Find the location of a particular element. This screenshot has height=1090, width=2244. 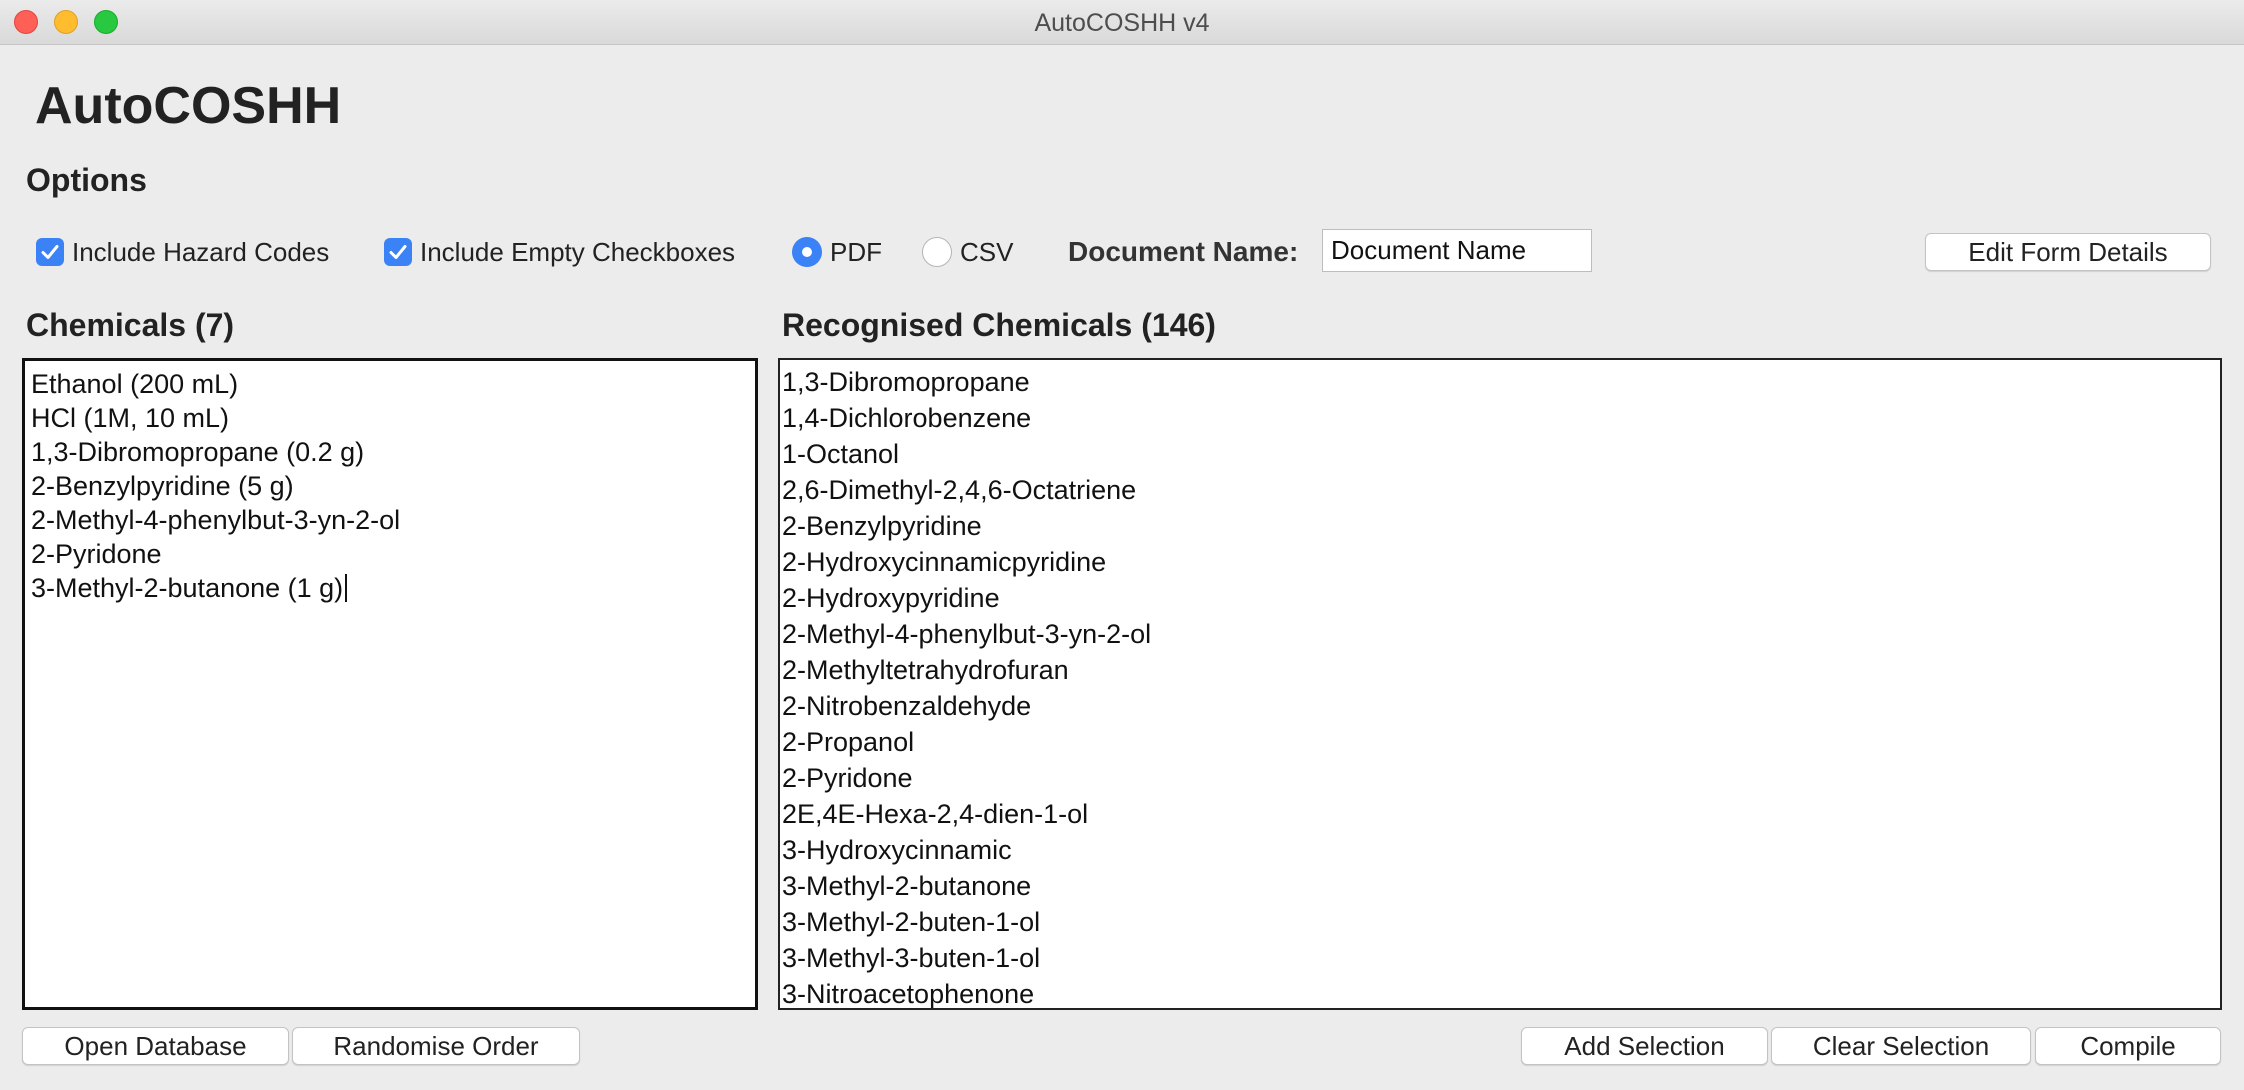

recognised-chemicals-heading: Recognised Chemicals (146) is located at coordinates (999, 325).